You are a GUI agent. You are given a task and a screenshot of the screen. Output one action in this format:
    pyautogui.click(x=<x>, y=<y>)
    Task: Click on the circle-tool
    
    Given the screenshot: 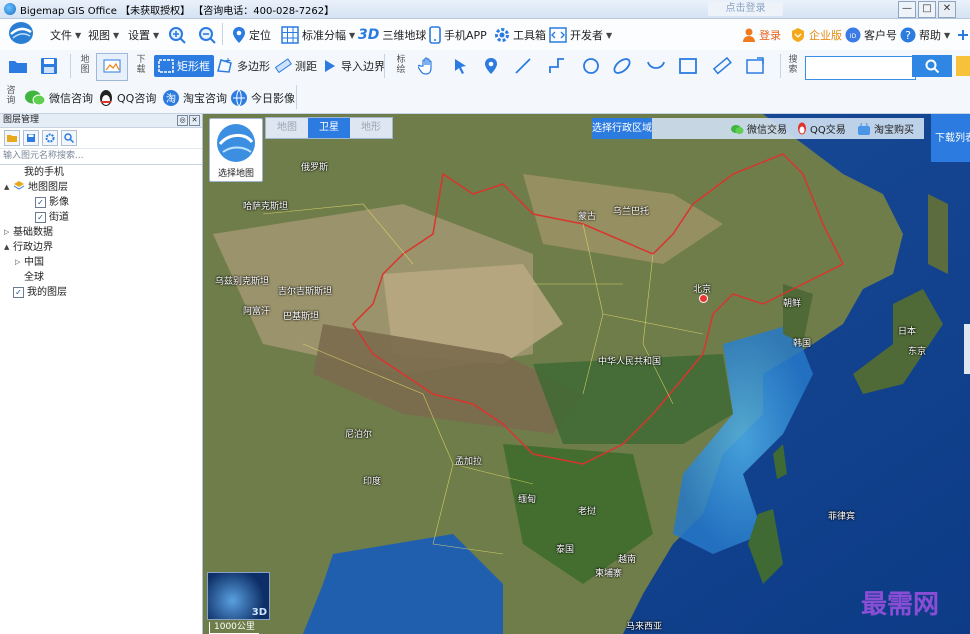 What is the action you would take?
    pyautogui.click(x=591, y=66)
    